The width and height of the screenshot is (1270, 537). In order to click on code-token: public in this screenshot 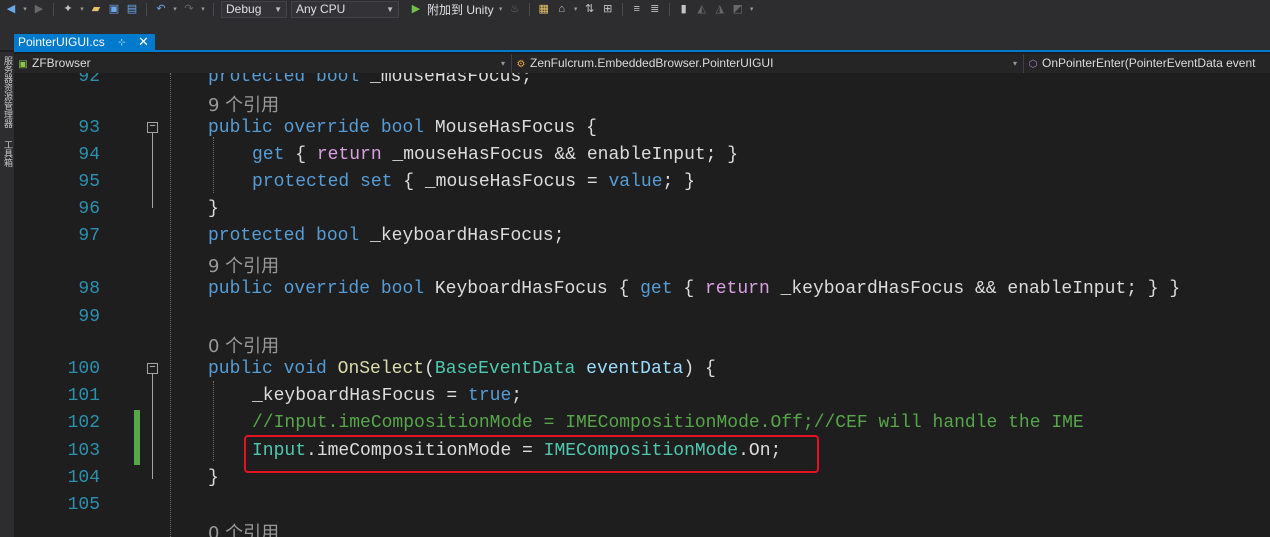, I will do `click(240, 369)`.